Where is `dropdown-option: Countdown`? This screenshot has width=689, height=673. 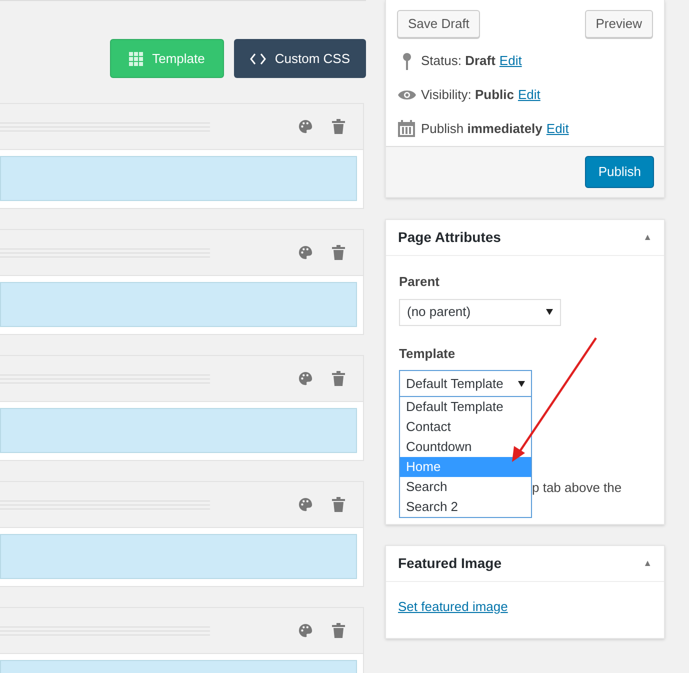 dropdown-option: Countdown is located at coordinates (465, 447).